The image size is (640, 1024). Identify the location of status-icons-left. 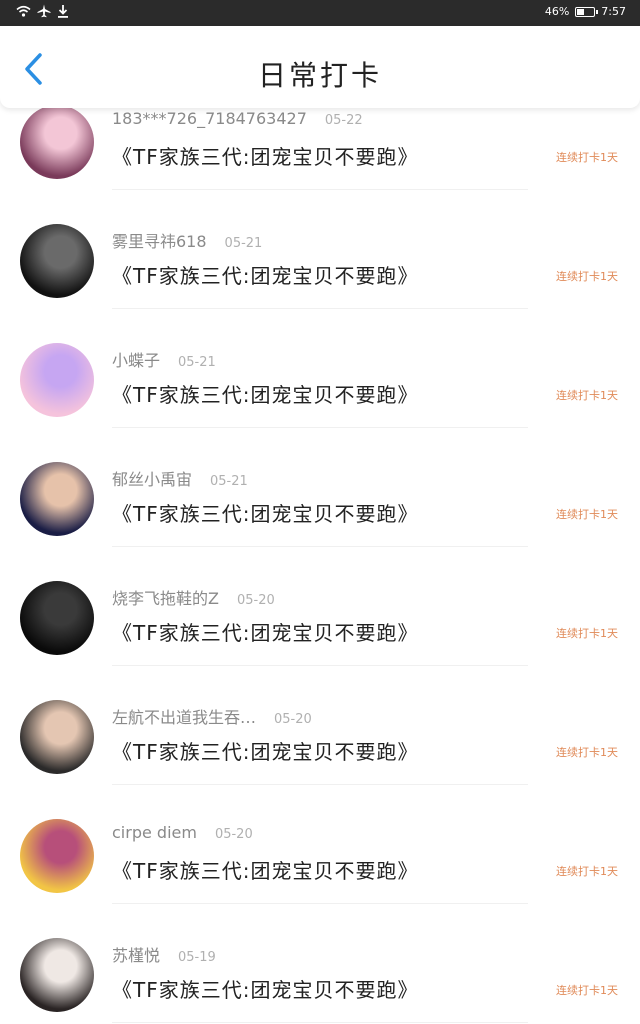
(42, 11).